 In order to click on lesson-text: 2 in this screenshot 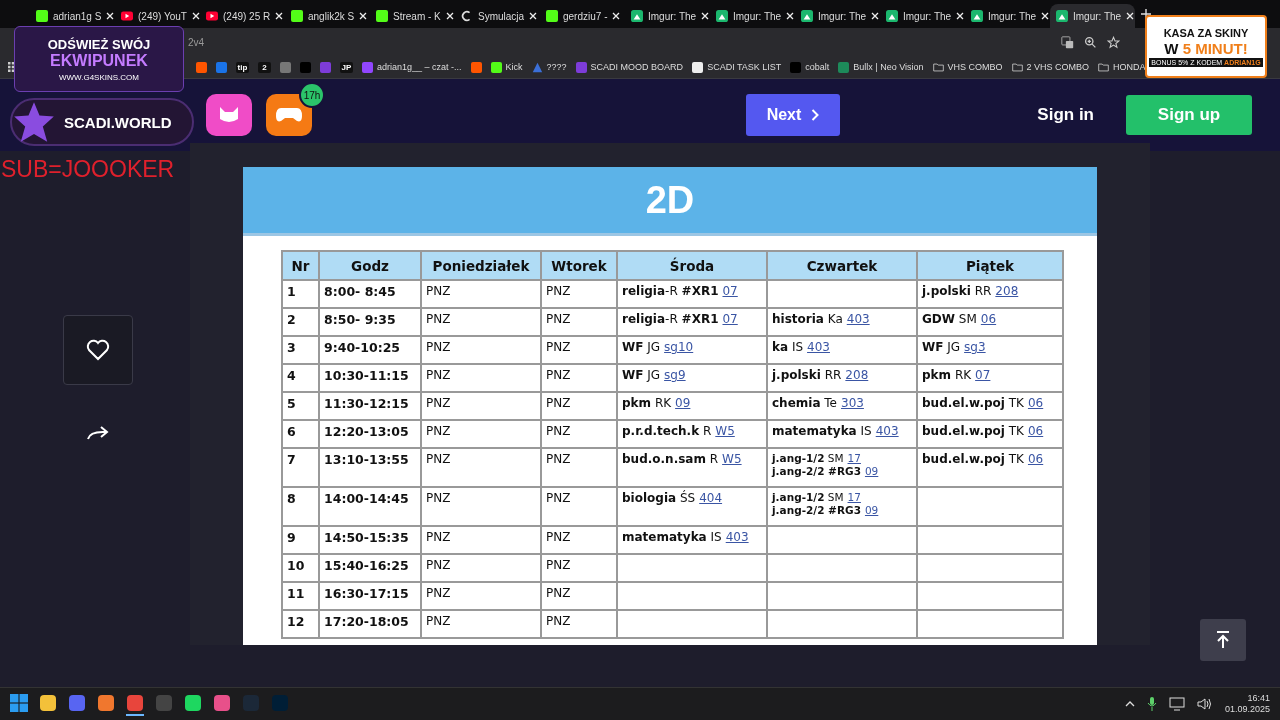, I will do `click(291, 319)`.